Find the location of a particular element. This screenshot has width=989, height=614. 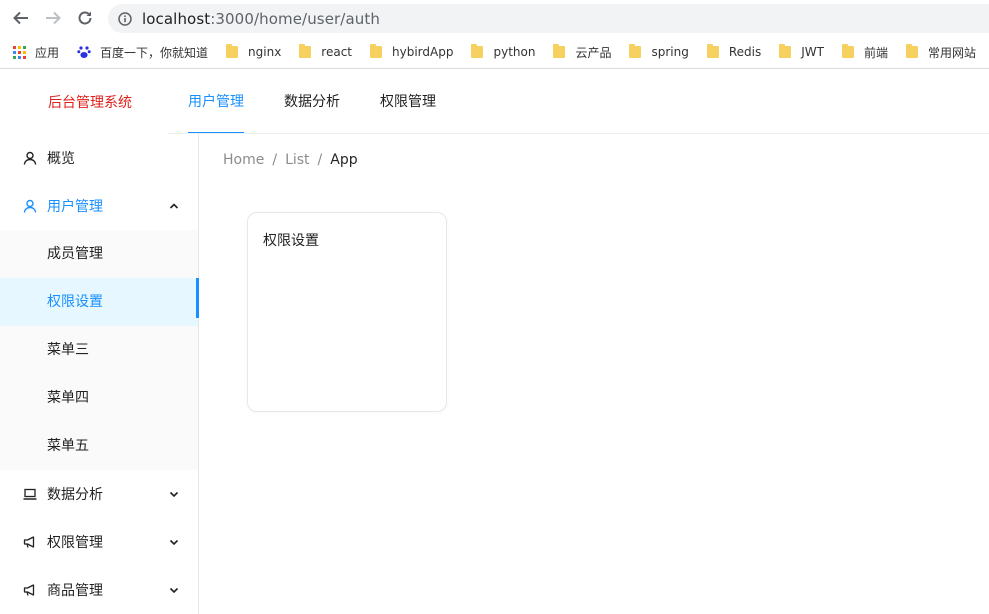

browser-toolbar: localhost:3000/home/user/auth is located at coordinates (494, 18).